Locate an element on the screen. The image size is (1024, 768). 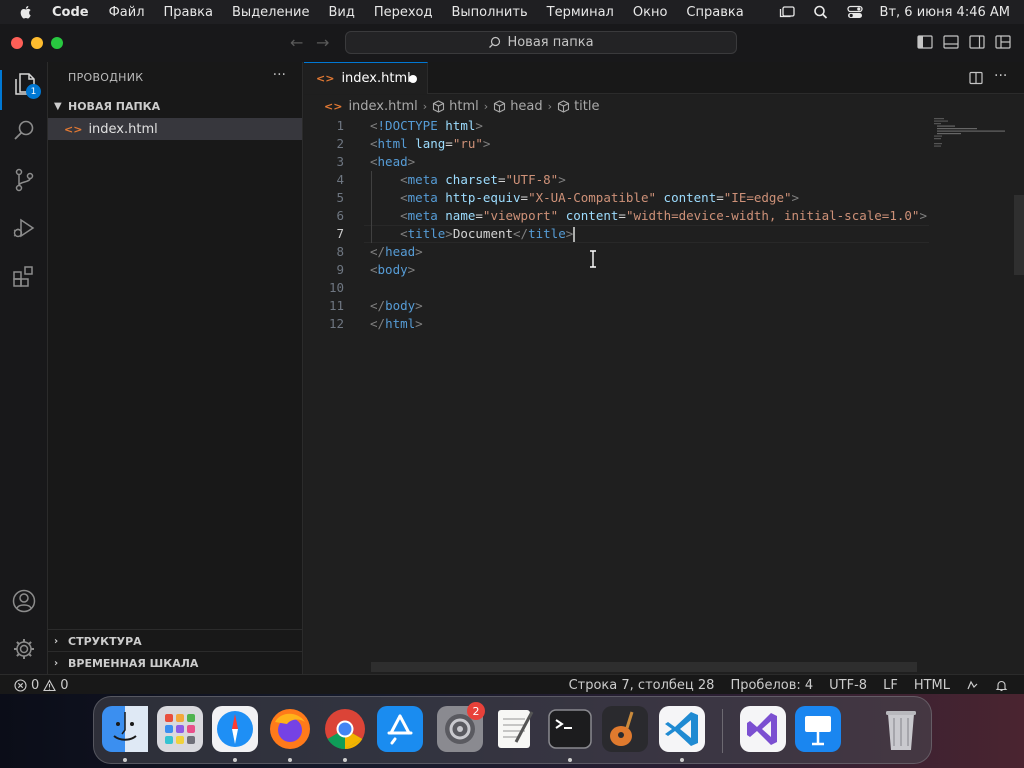
source-control-icon is located at coordinates (24, 180).